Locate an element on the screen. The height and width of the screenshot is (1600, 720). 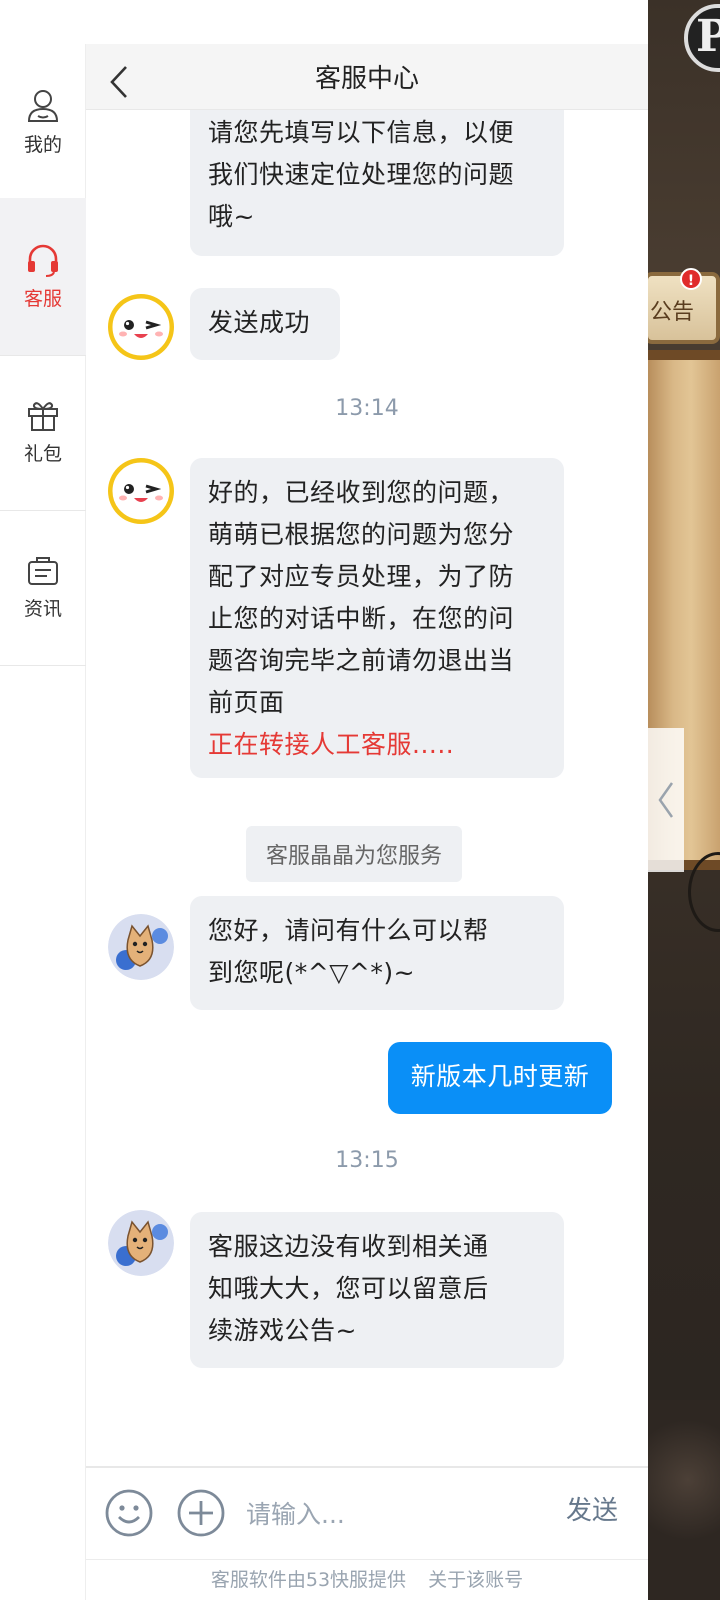
sidebar: 我的 客服 礼包 资讯 is located at coordinates (43, 822).